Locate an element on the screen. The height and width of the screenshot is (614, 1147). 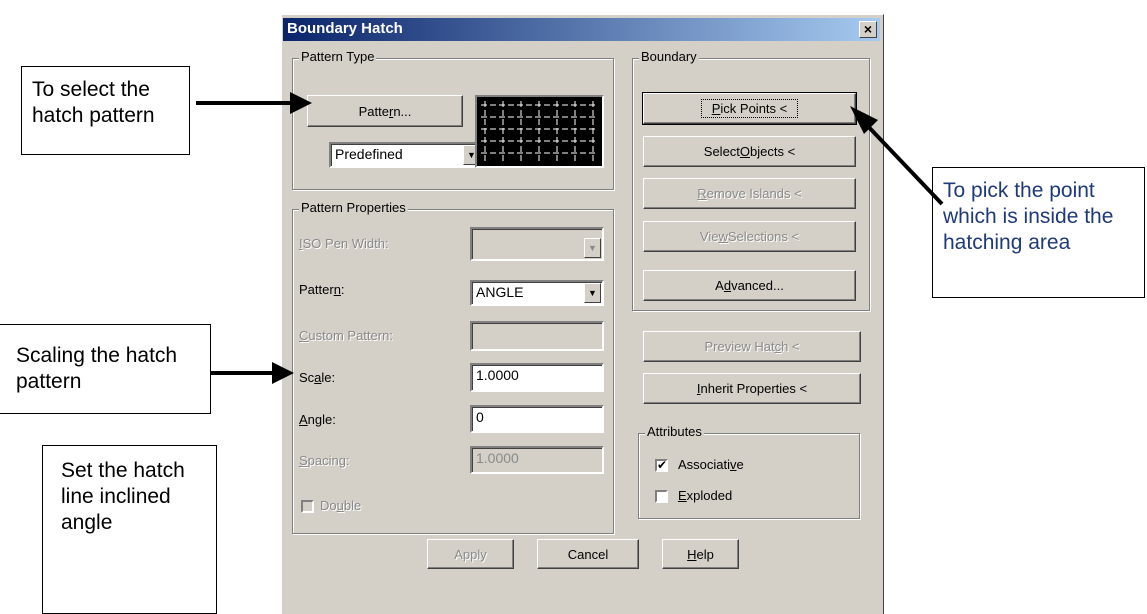
arrow-scaling is located at coordinates (243, 373).